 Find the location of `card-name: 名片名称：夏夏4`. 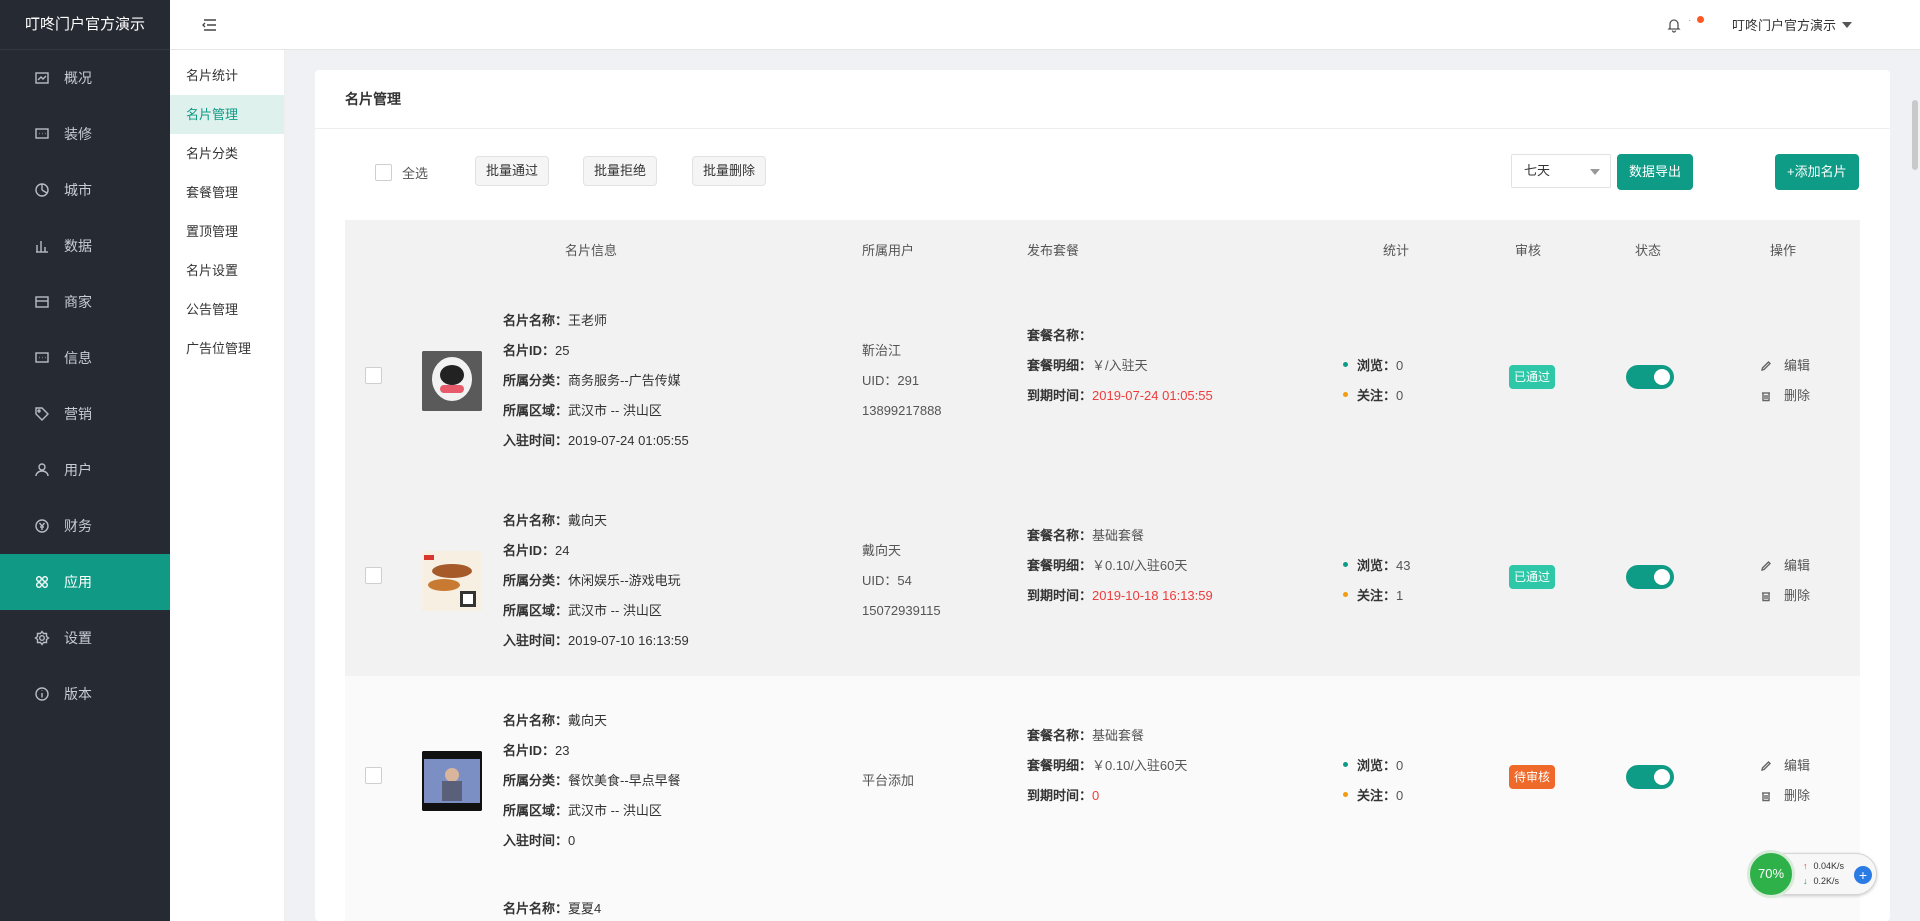

card-name: 名片名称：夏夏4 is located at coordinates (552, 907).